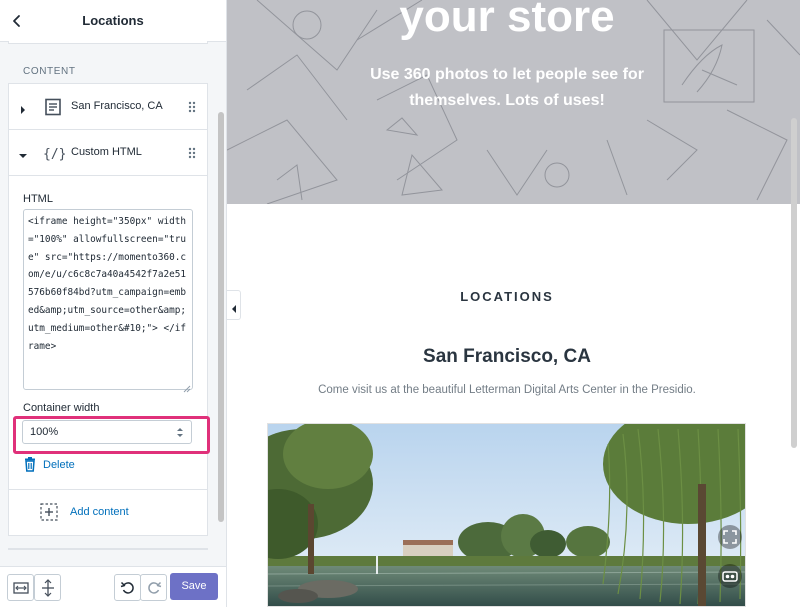 Image resolution: width=800 pixels, height=607 pixels. What do you see at coordinates (30, 467) in the screenshot?
I see `trash-icon` at bounding box center [30, 467].